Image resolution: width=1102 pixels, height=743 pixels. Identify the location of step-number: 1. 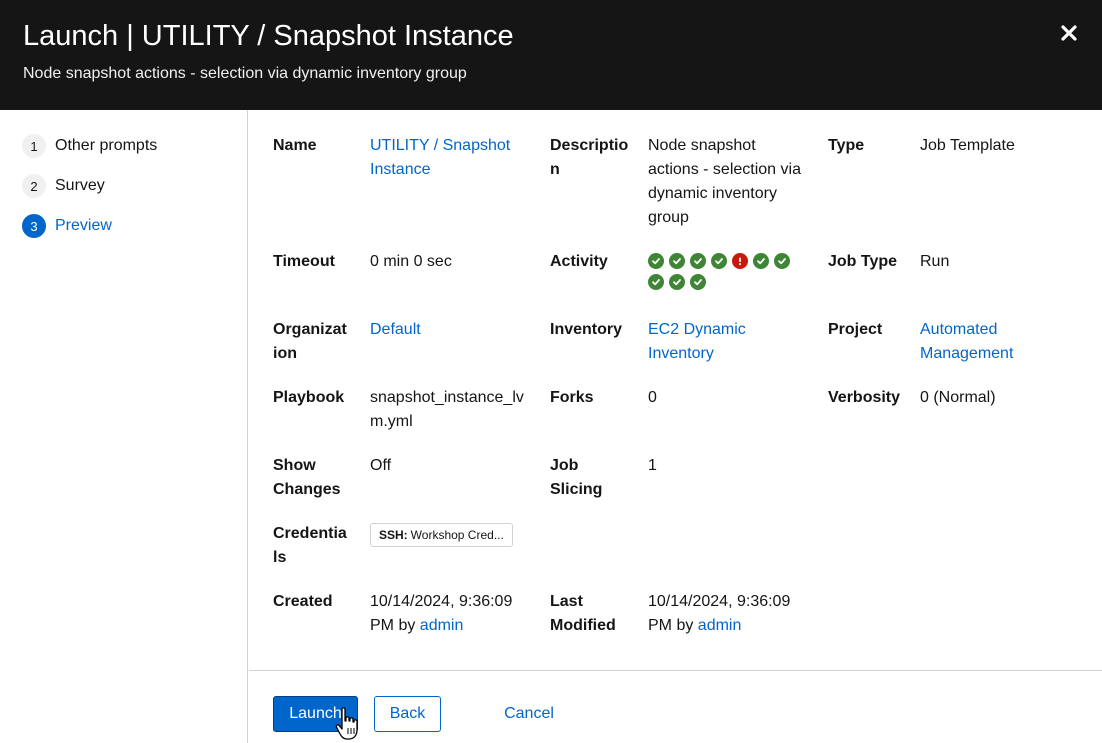
(34, 146).